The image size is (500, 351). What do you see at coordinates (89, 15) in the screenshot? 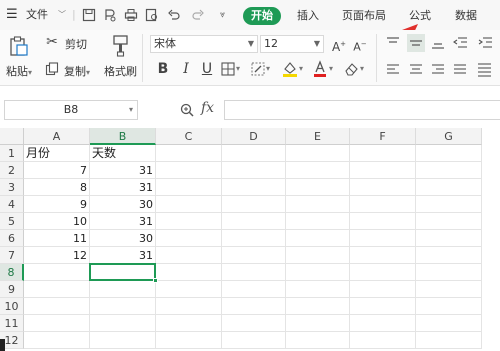
I see `save-icon` at bounding box center [89, 15].